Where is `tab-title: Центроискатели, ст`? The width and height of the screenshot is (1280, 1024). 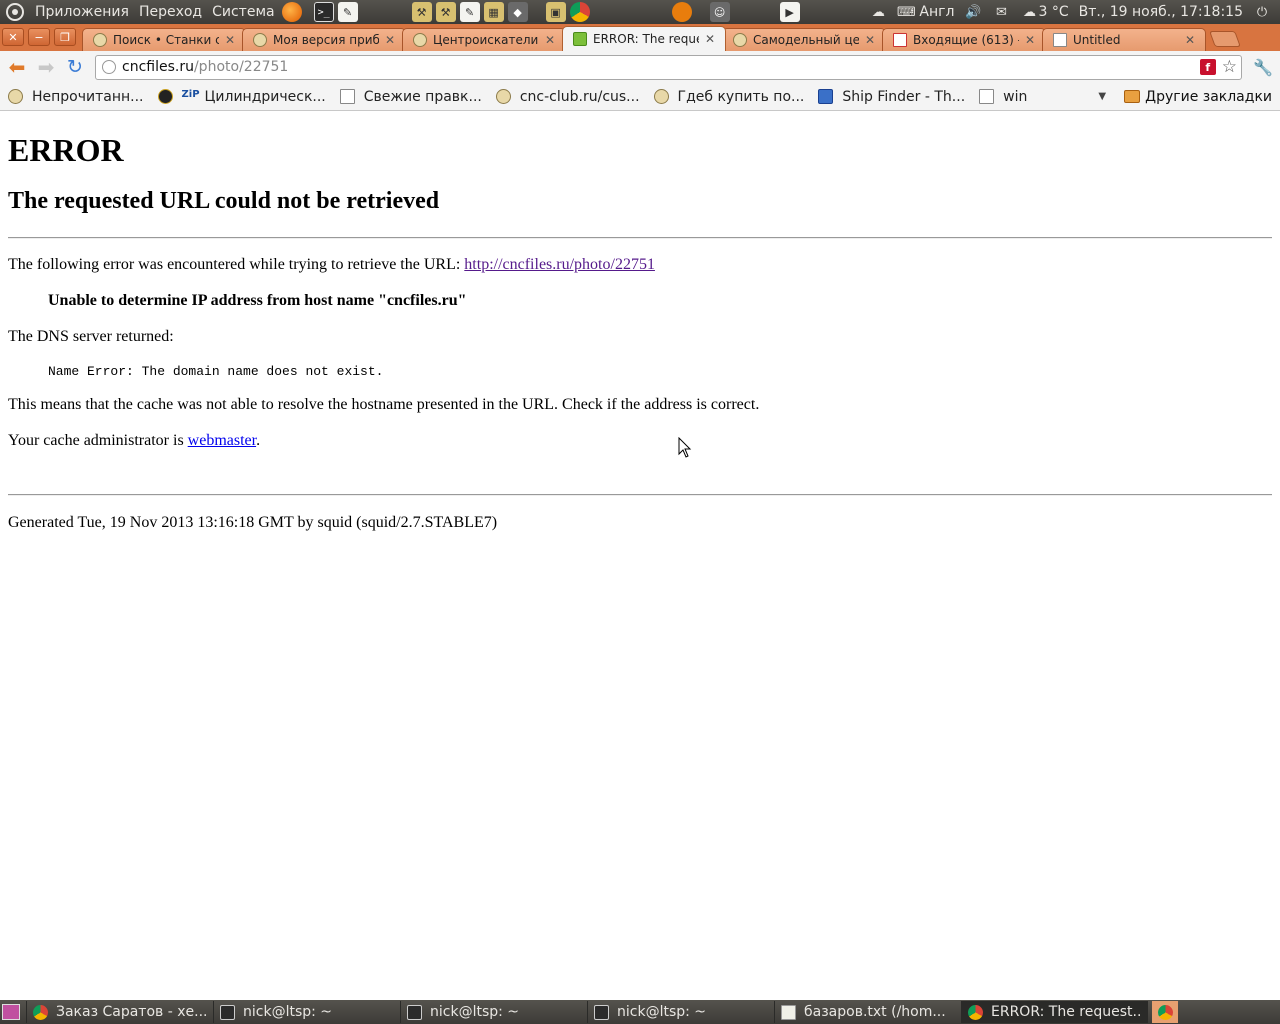 tab-title: Центроискатели, ст is located at coordinates (486, 40).